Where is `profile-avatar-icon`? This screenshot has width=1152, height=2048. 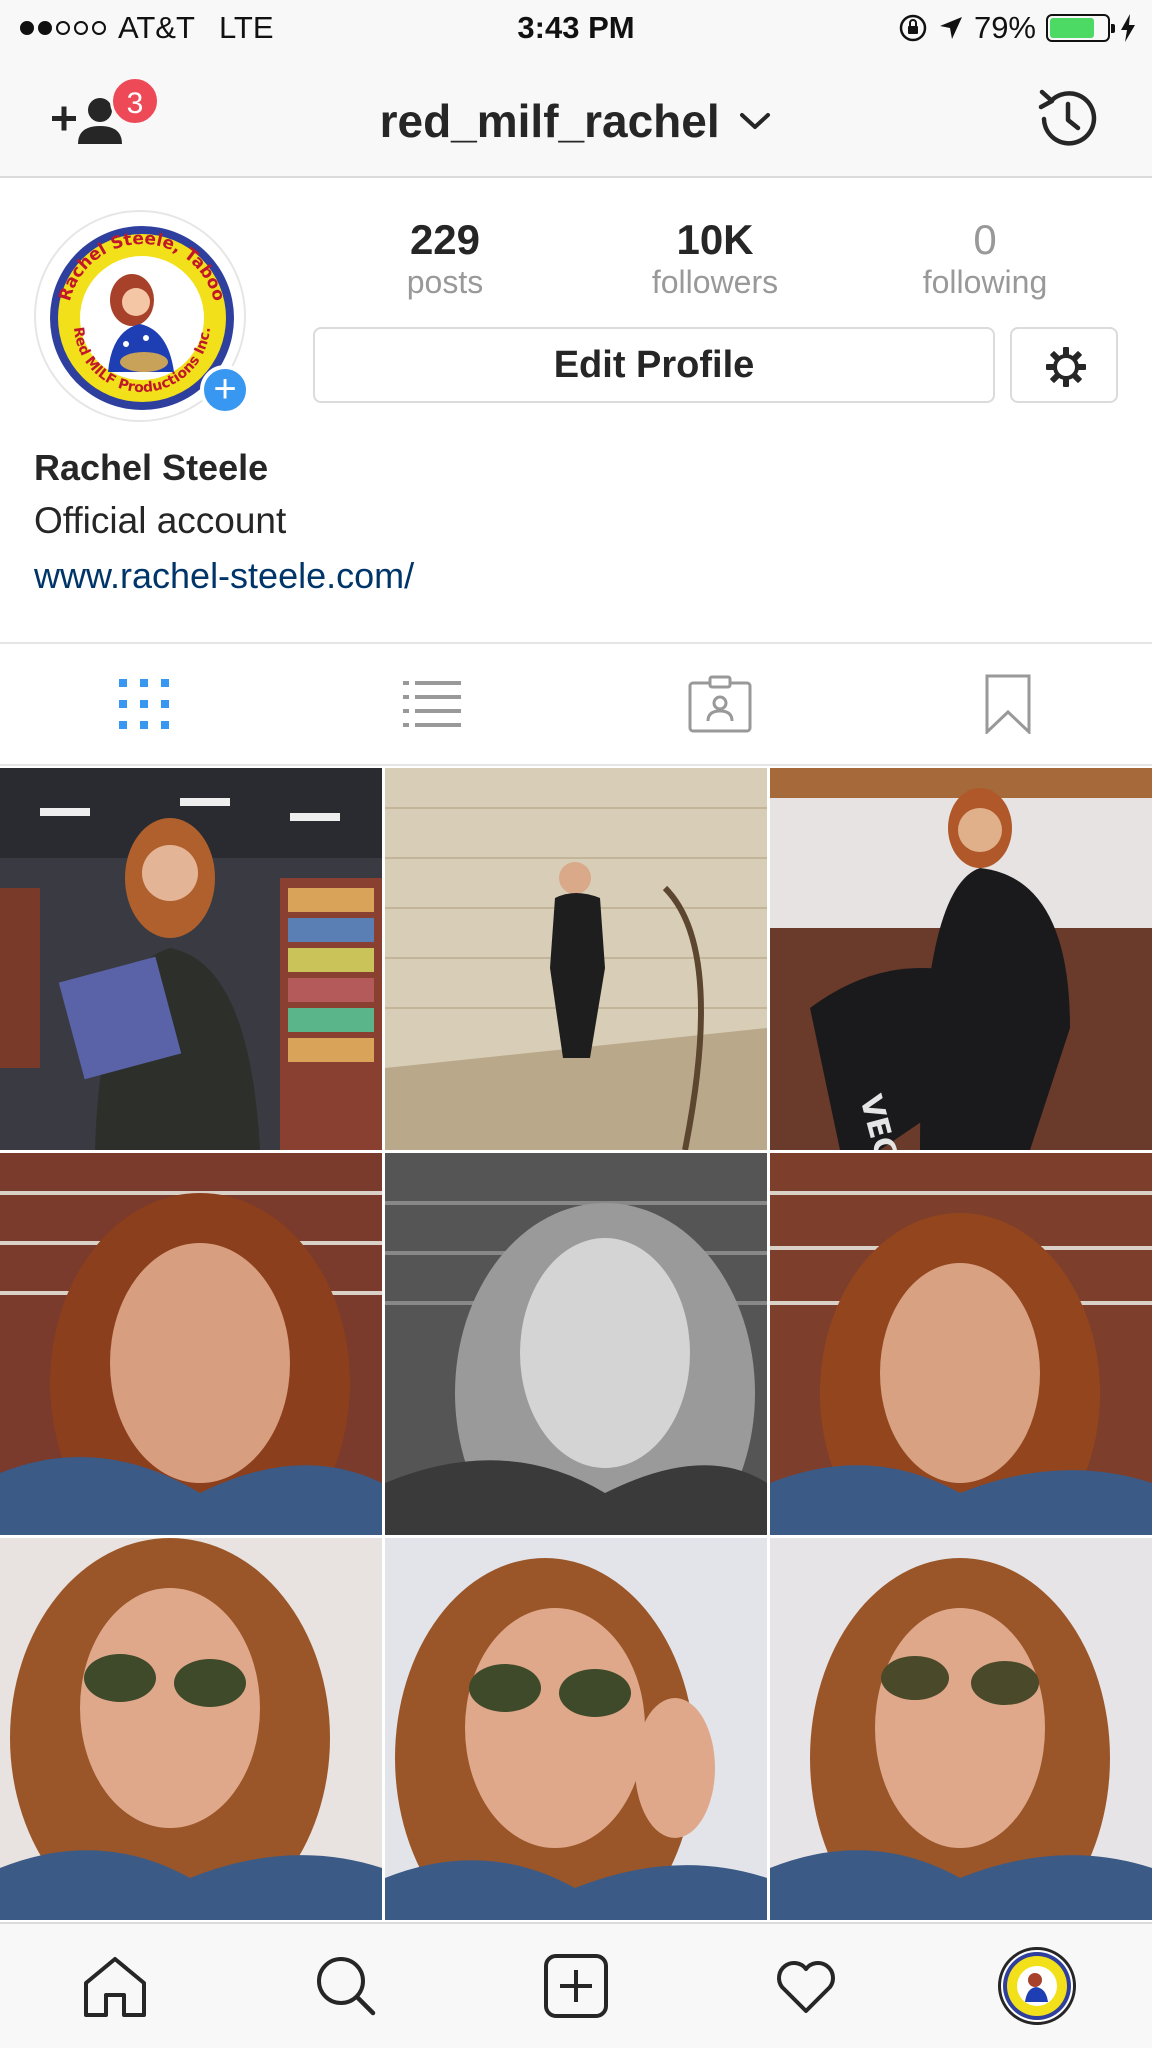
profile-avatar-icon is located at coordinates (1036, 1986).